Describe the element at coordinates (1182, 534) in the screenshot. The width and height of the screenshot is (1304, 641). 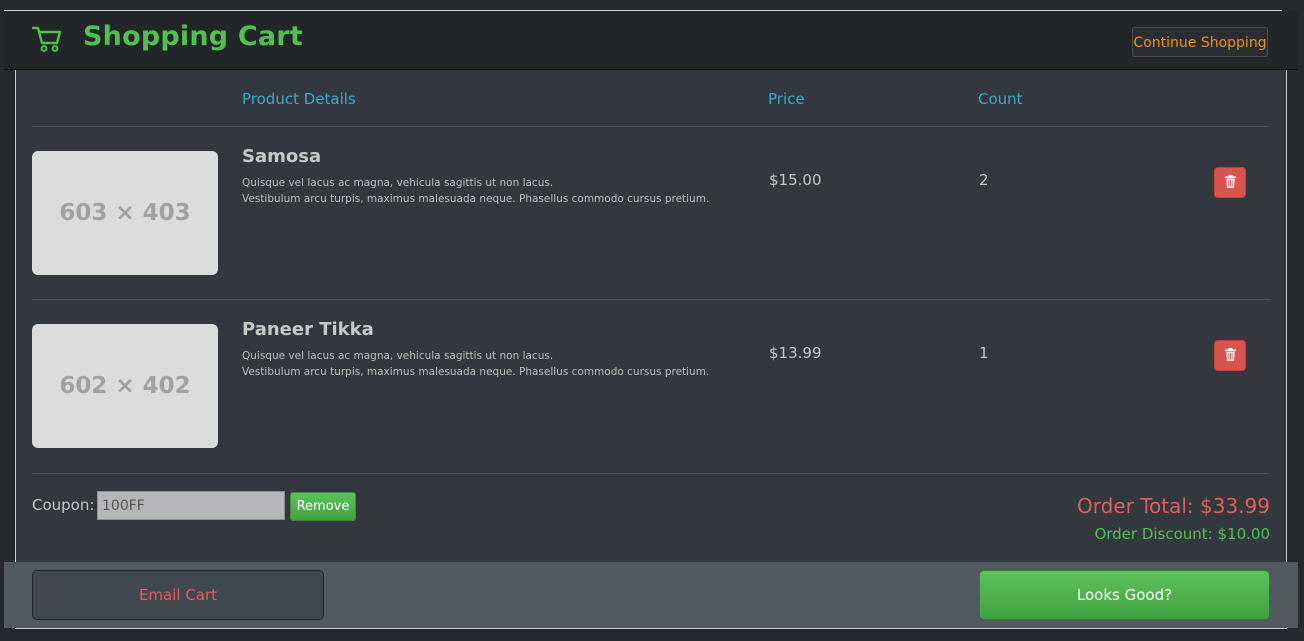
I see `order-discount: Order Discount: $10.00` at that location.